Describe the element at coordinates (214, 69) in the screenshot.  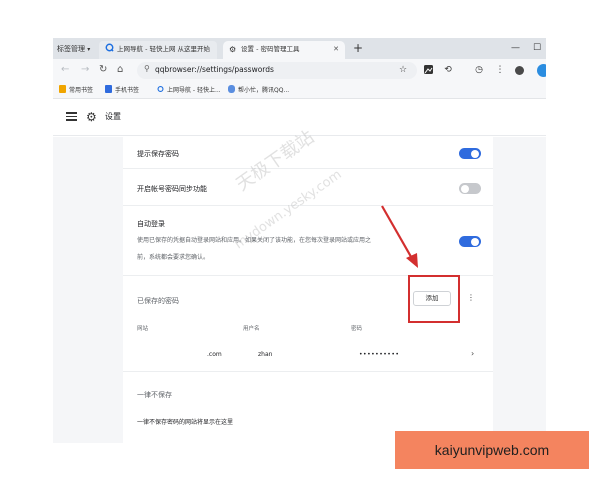
I see `address-url: qqbrowser://settings/passwords` at that location.